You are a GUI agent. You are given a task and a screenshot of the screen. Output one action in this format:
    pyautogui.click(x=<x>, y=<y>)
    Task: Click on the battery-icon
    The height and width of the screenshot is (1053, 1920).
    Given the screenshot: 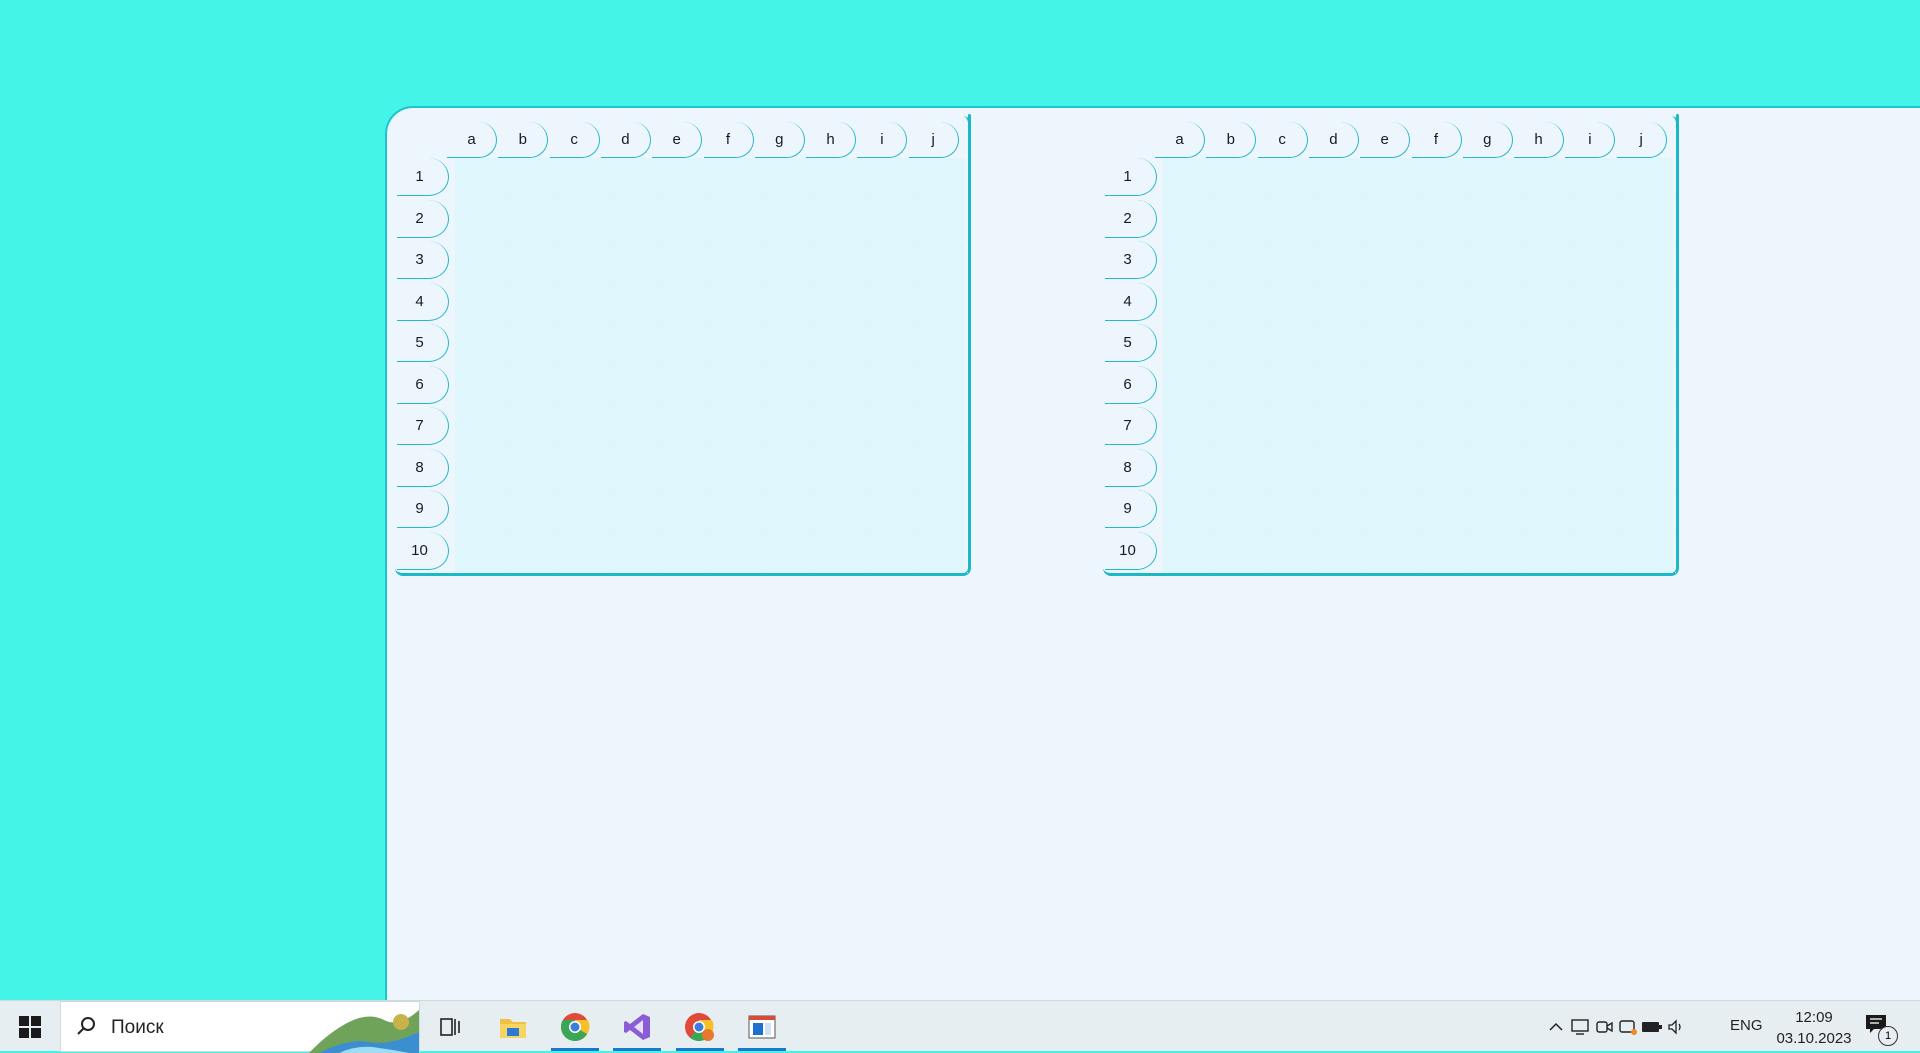 What is the action you would take?
    pyautogui.click(x=1652, y=1027)
    